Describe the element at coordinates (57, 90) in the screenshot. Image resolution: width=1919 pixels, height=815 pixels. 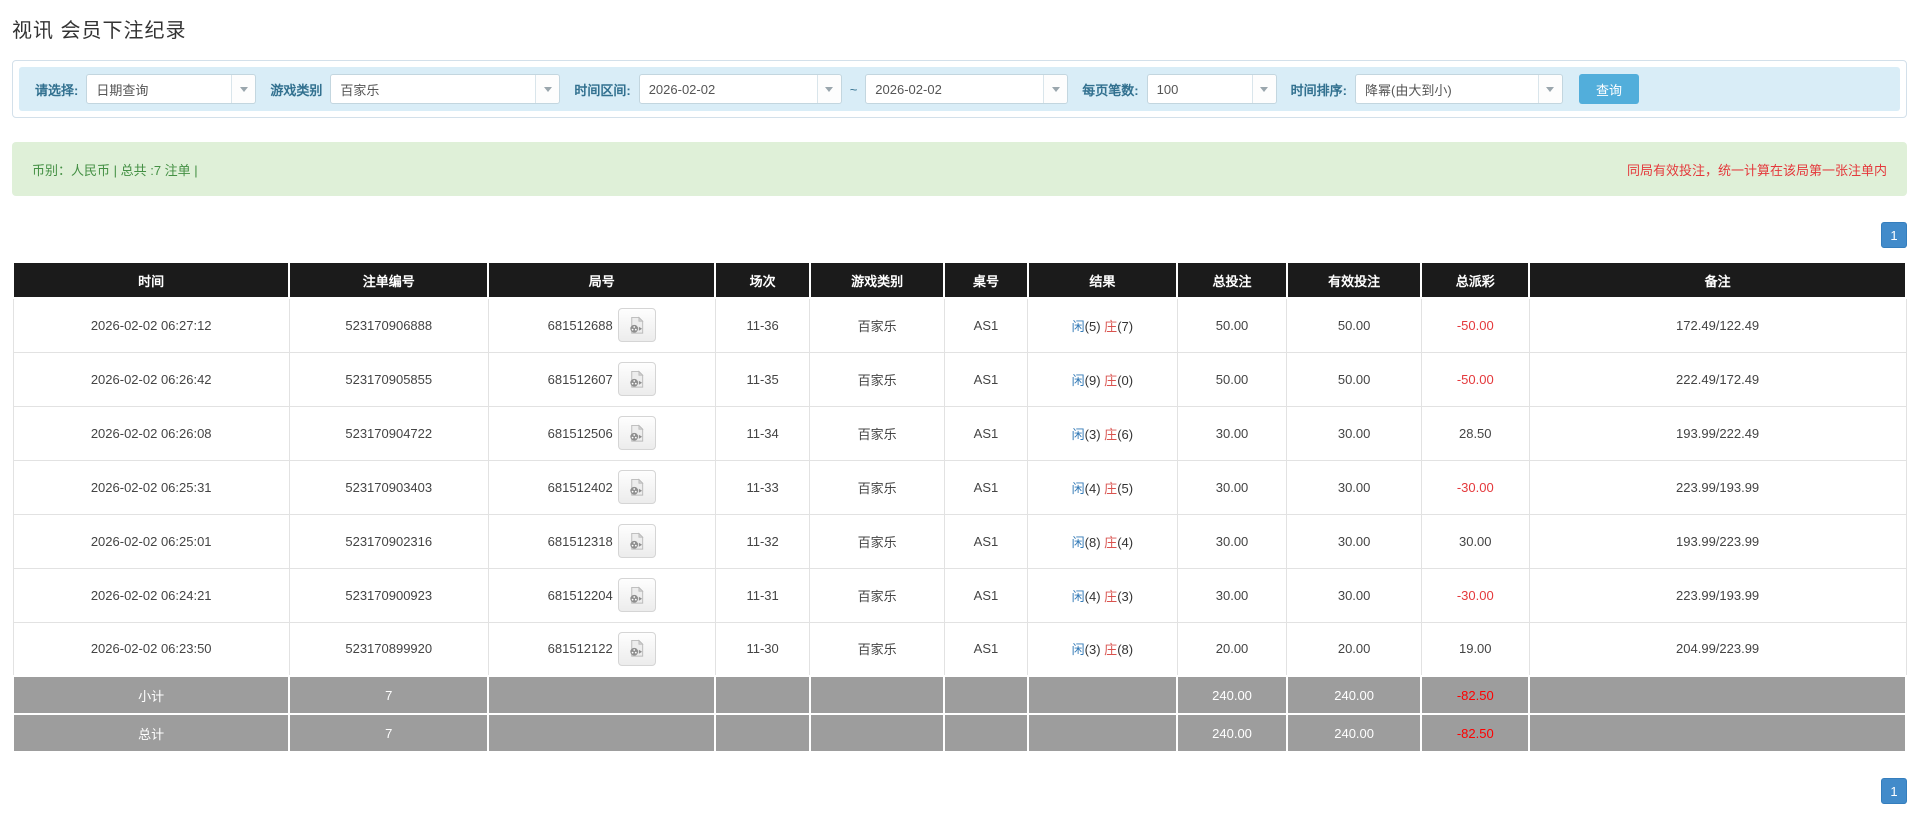
I see `select-type-label: 请选择:` at that location.